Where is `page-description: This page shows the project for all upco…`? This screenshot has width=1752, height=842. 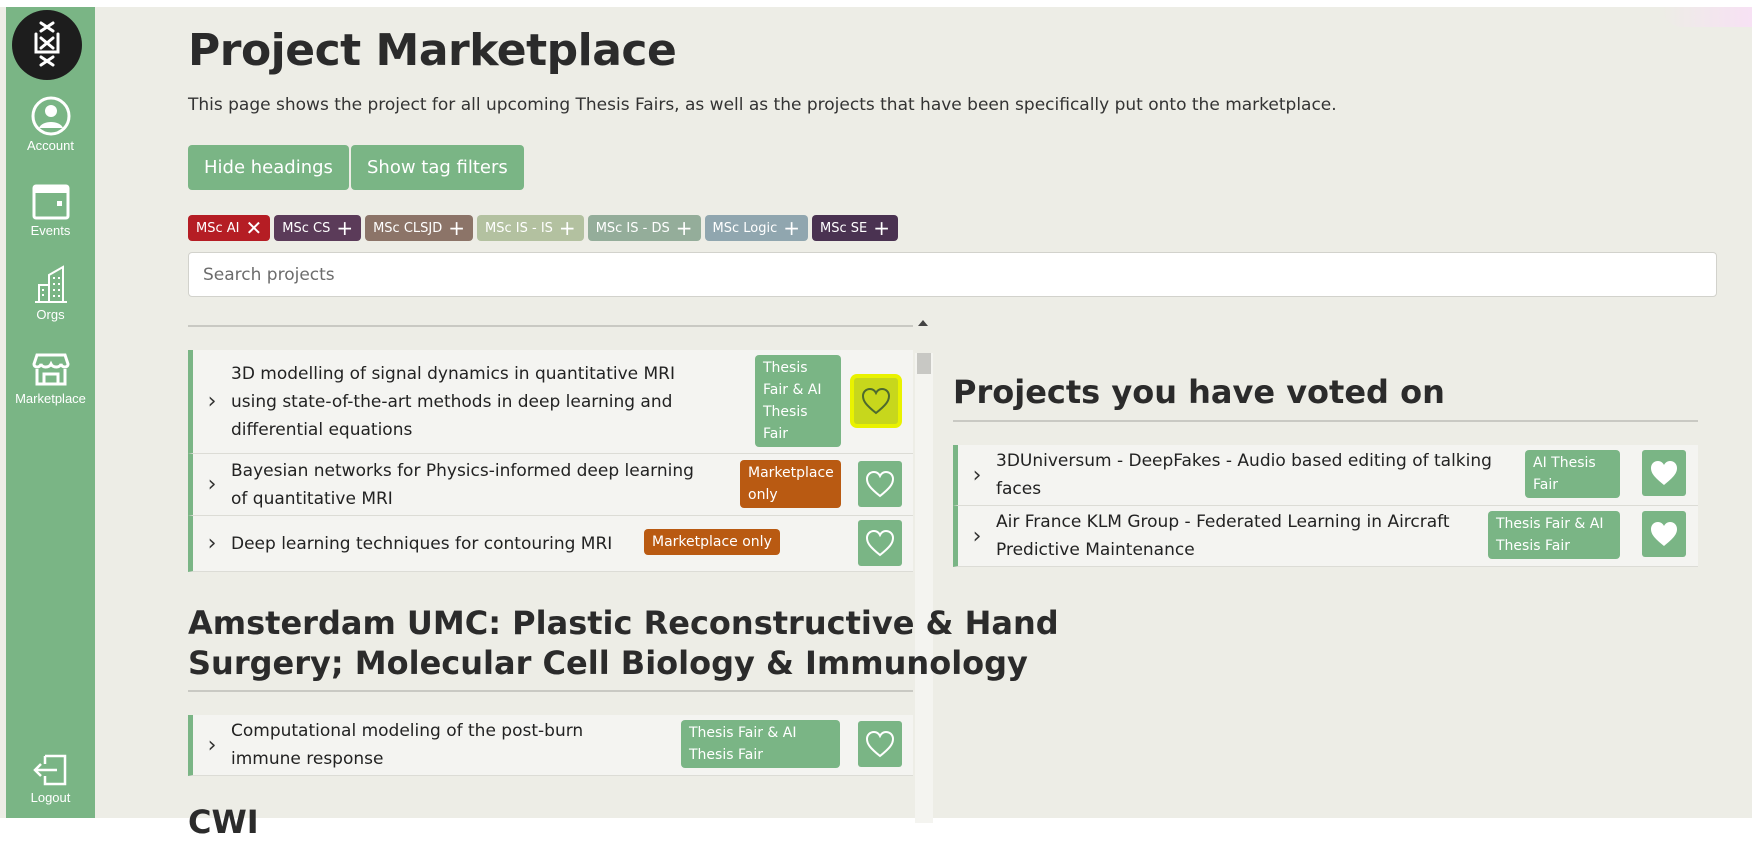 page-description: This page shows the project for all upco… is located at coordinates (762, 105).